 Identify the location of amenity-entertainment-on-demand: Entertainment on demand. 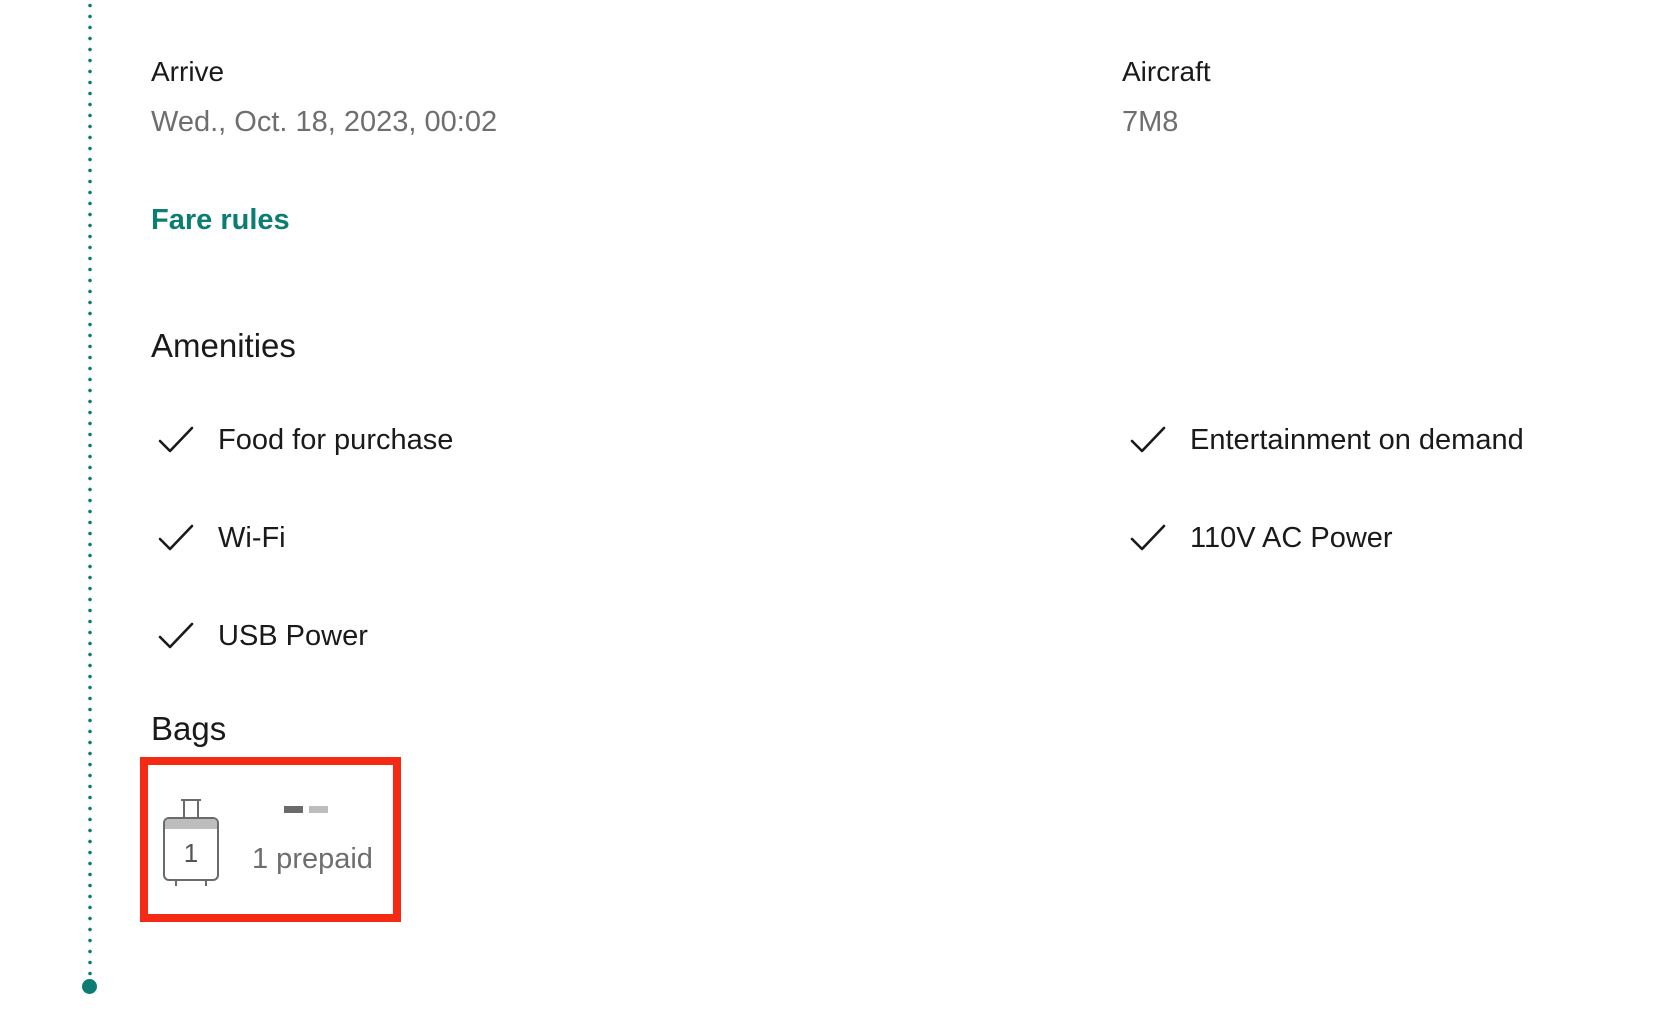
(1327, 440).